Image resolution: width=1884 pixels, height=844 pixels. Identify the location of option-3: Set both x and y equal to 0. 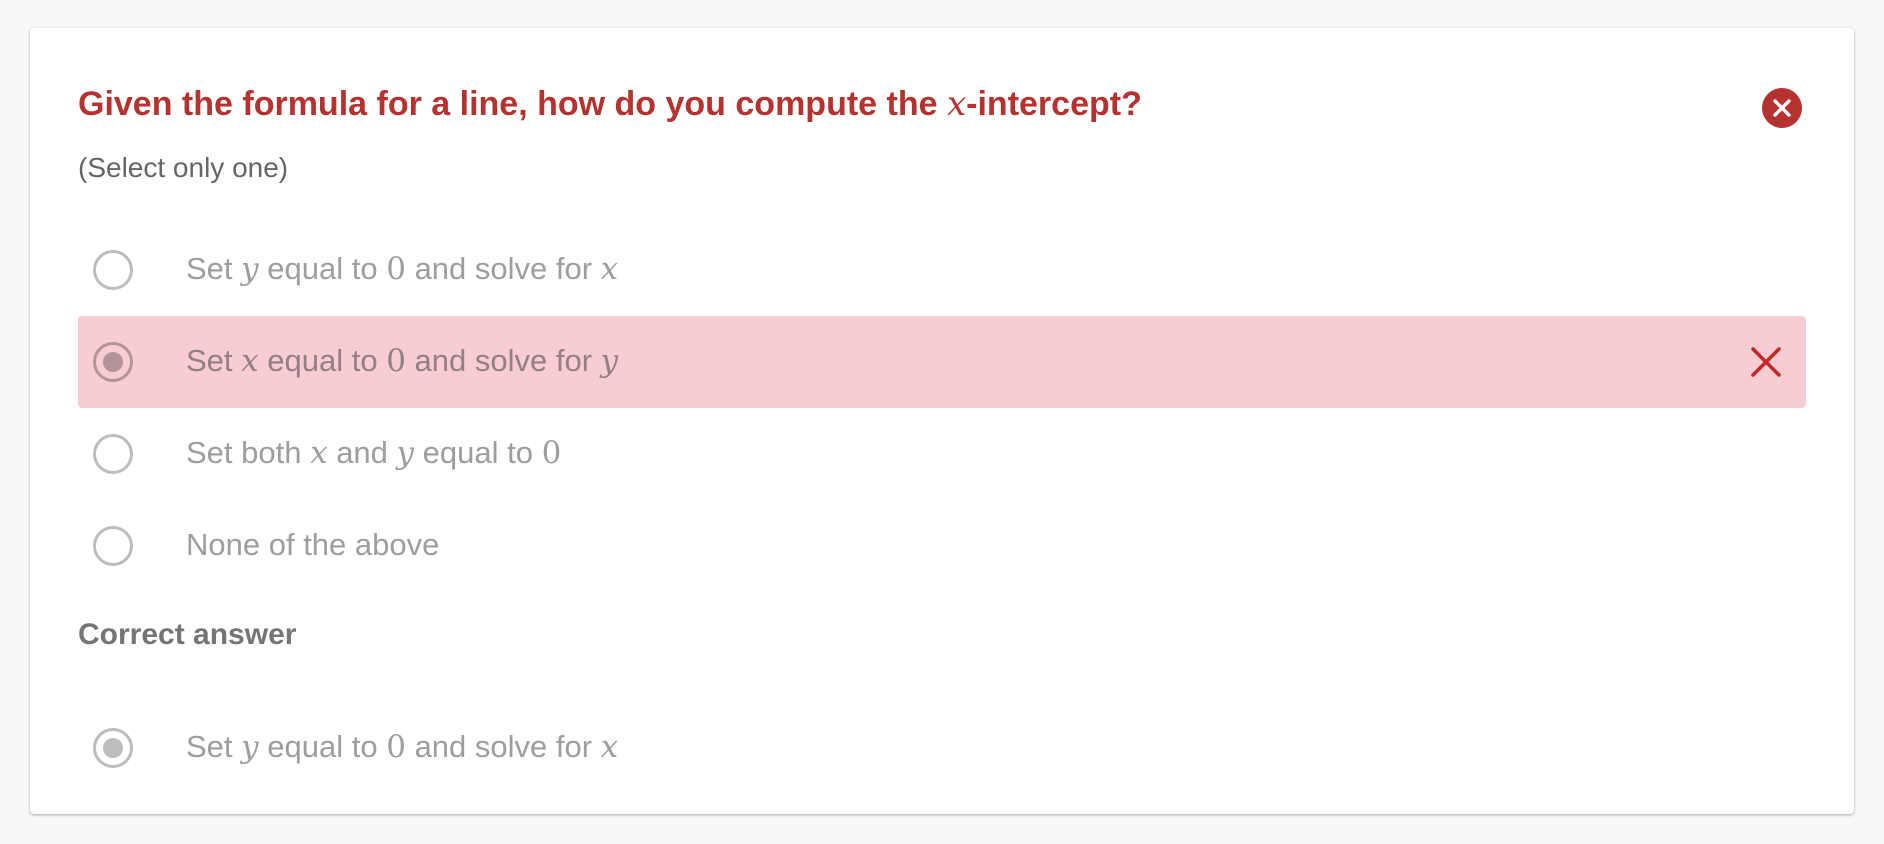
(942, 454).